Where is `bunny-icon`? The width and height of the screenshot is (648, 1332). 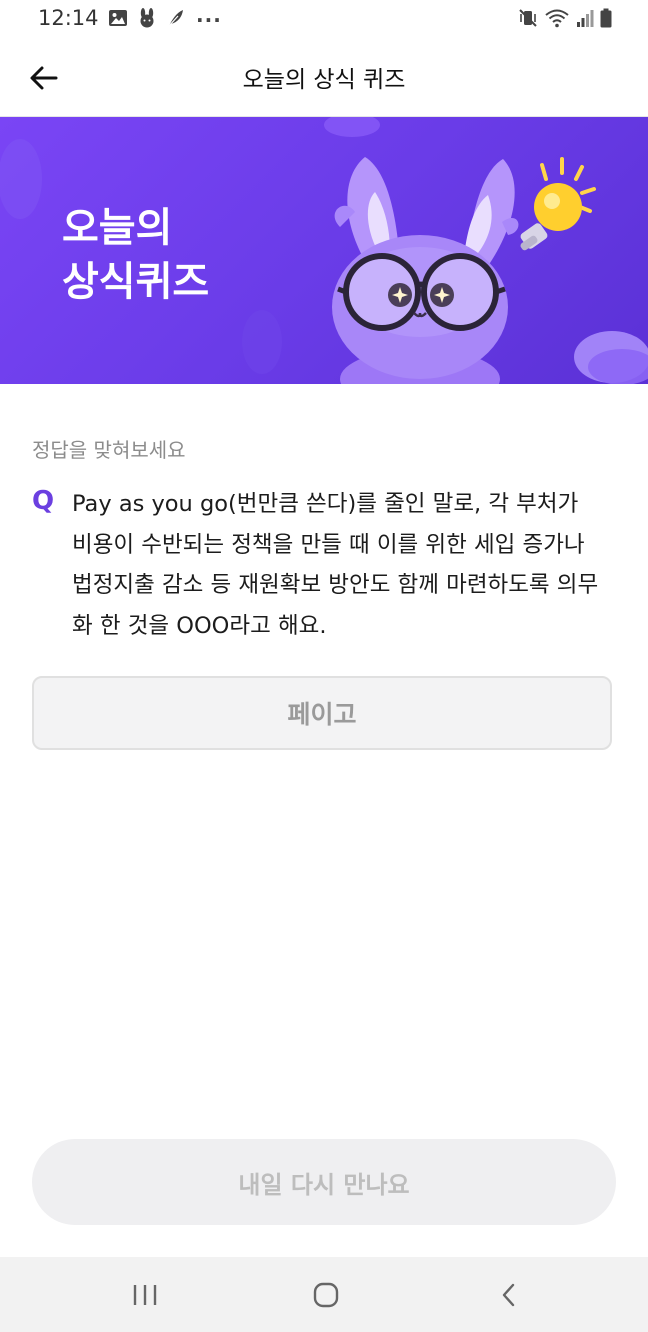 bunny-icon is located at coordinates (147, 20).